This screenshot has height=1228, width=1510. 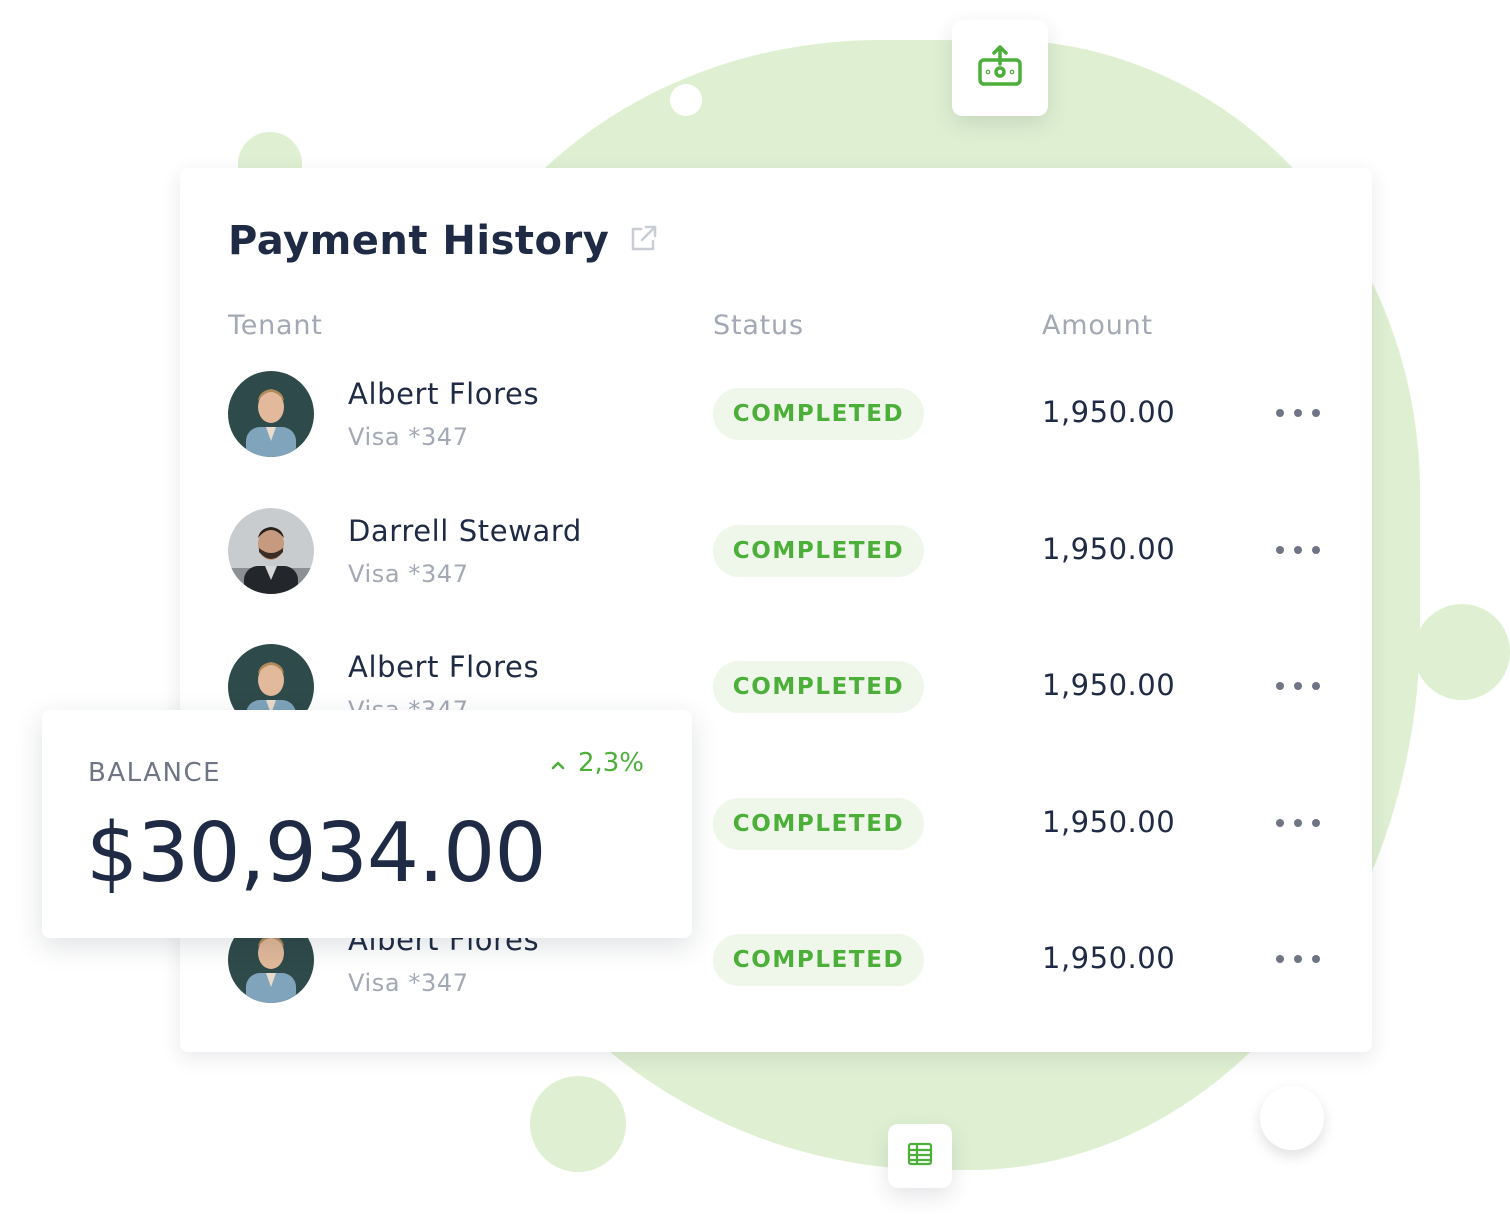 What do you see at coordinates (155, 773) in the screenshot?
I see `balance-label: BALANCE` at bounding box center [155, 773].